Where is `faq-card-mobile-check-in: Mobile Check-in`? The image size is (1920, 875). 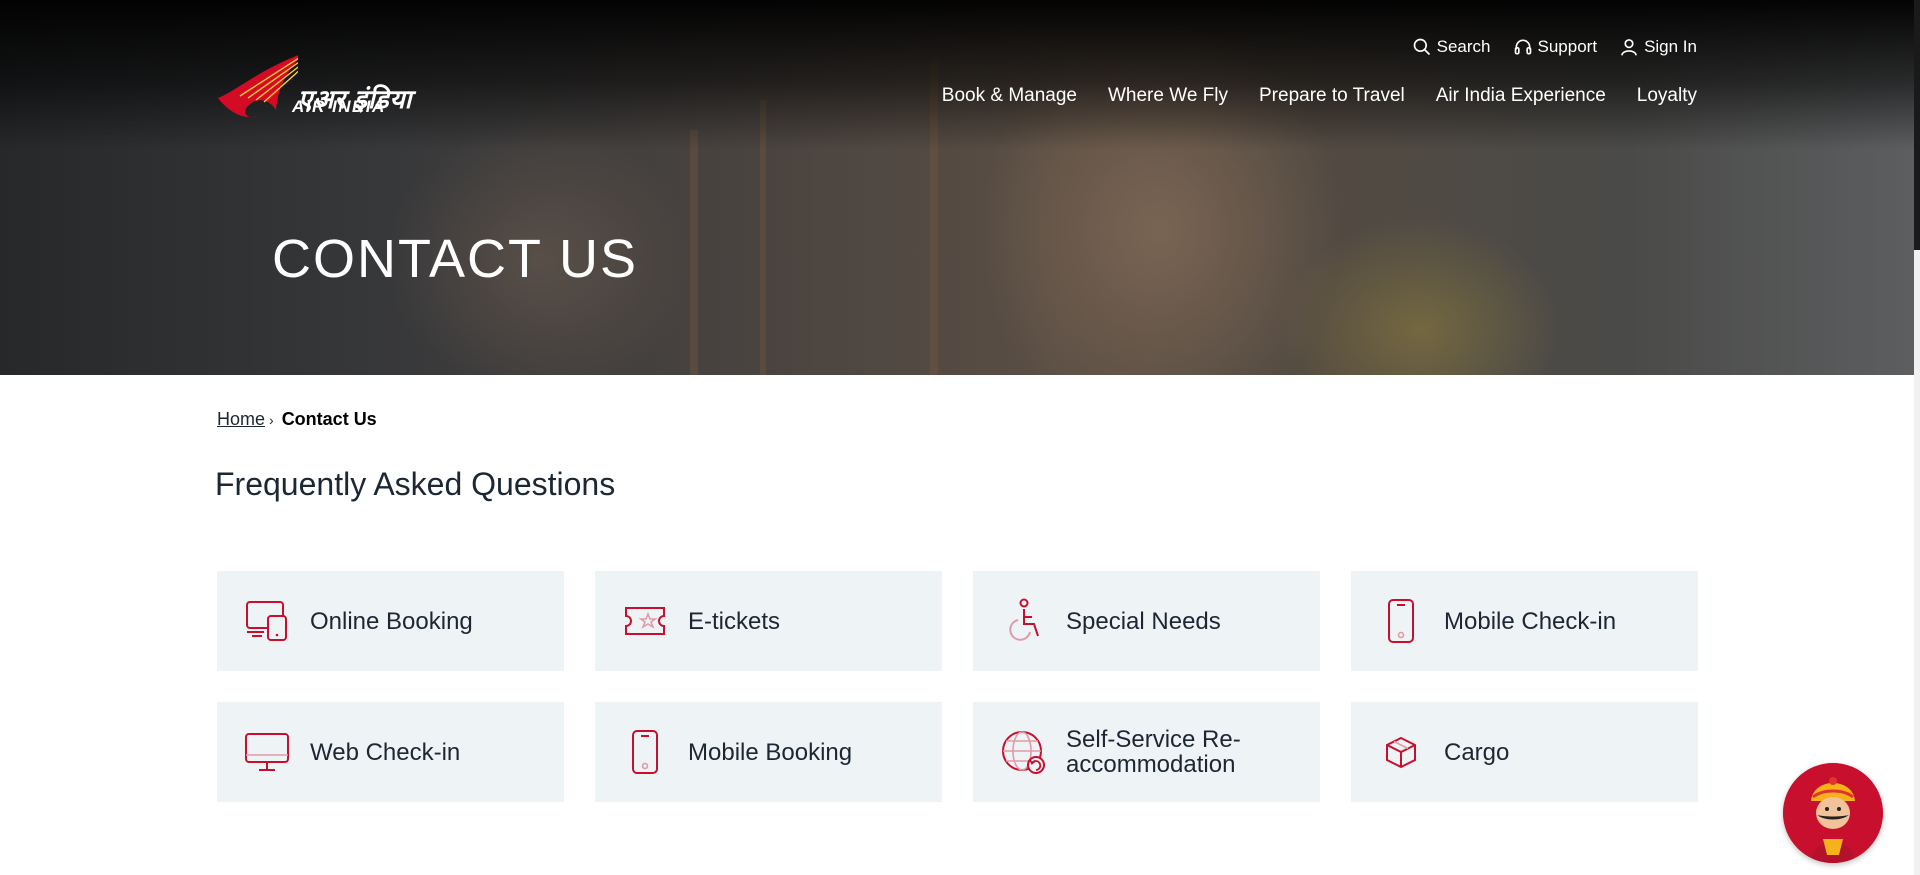 faq-card-mobile-check-in: Mobile Check-in is located at coordinates (1524, 621).